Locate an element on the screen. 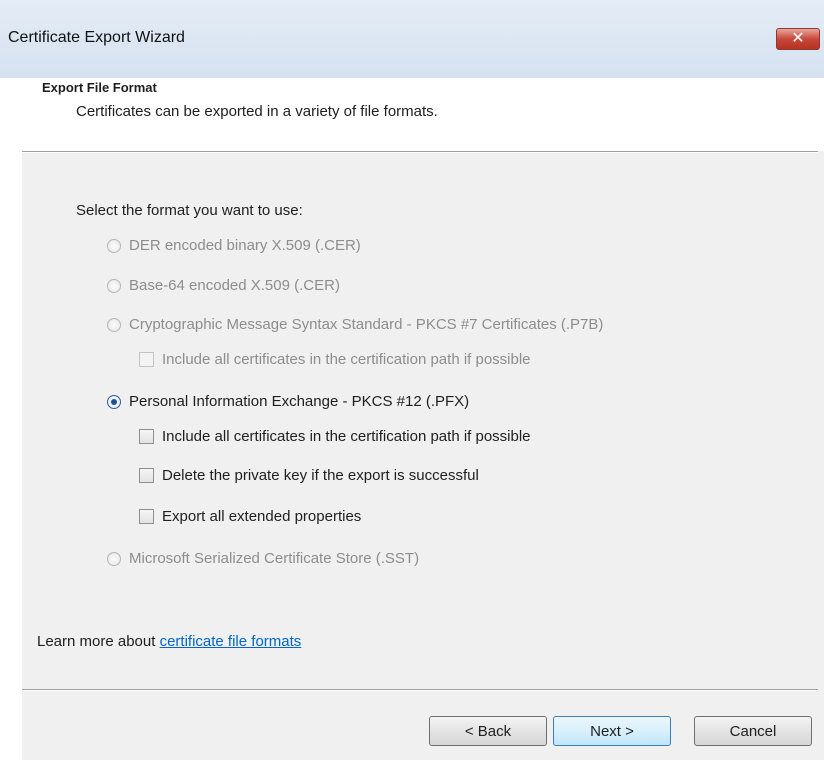 The height and width of the screenshot is (760, 824). checkbox-export-extended-properties: Export all extended properties is located at coordinates (250, 516).